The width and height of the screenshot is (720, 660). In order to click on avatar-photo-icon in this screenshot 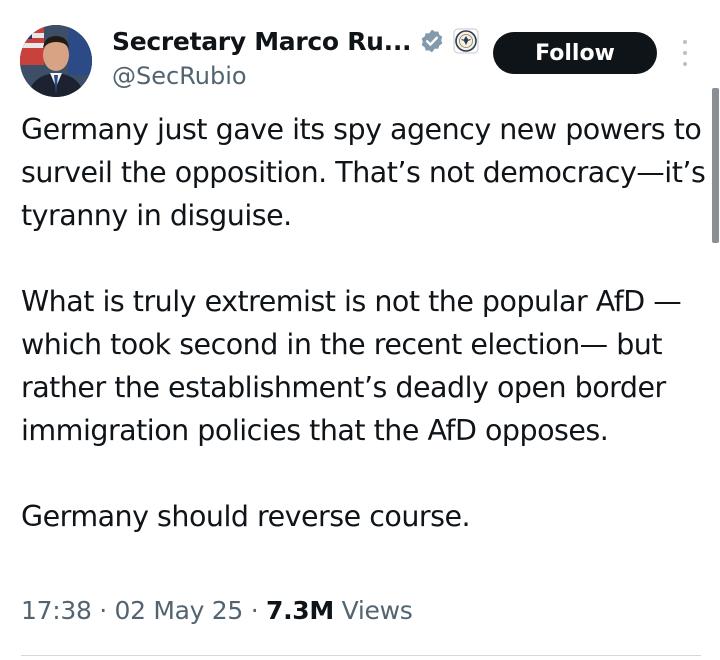, I will do `click(56, 61)`.